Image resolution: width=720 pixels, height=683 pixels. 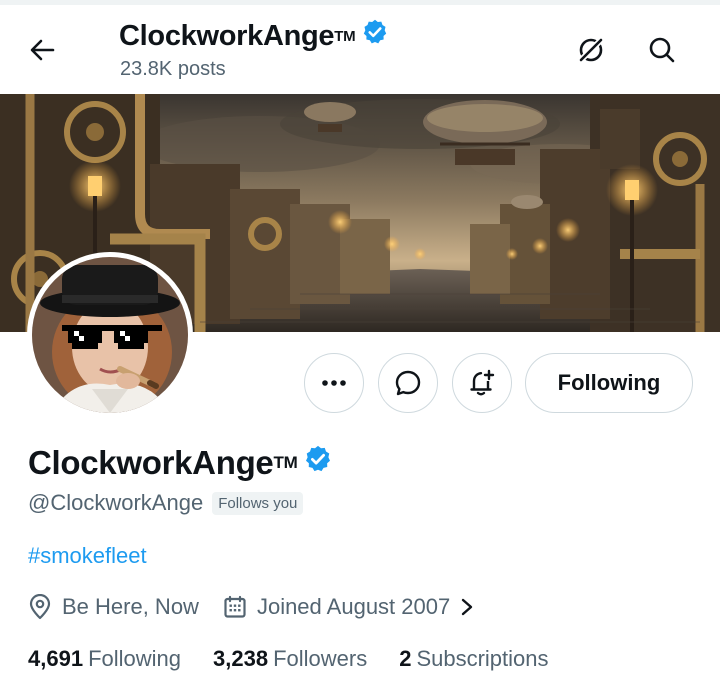 I want to click on subscriptions-count: 2, so click(x=405, y=658).